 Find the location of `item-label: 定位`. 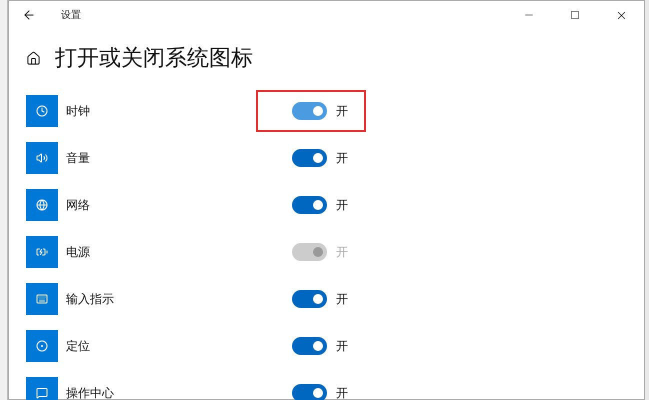

item-label: 定位 is located at coordinates (78, 346).